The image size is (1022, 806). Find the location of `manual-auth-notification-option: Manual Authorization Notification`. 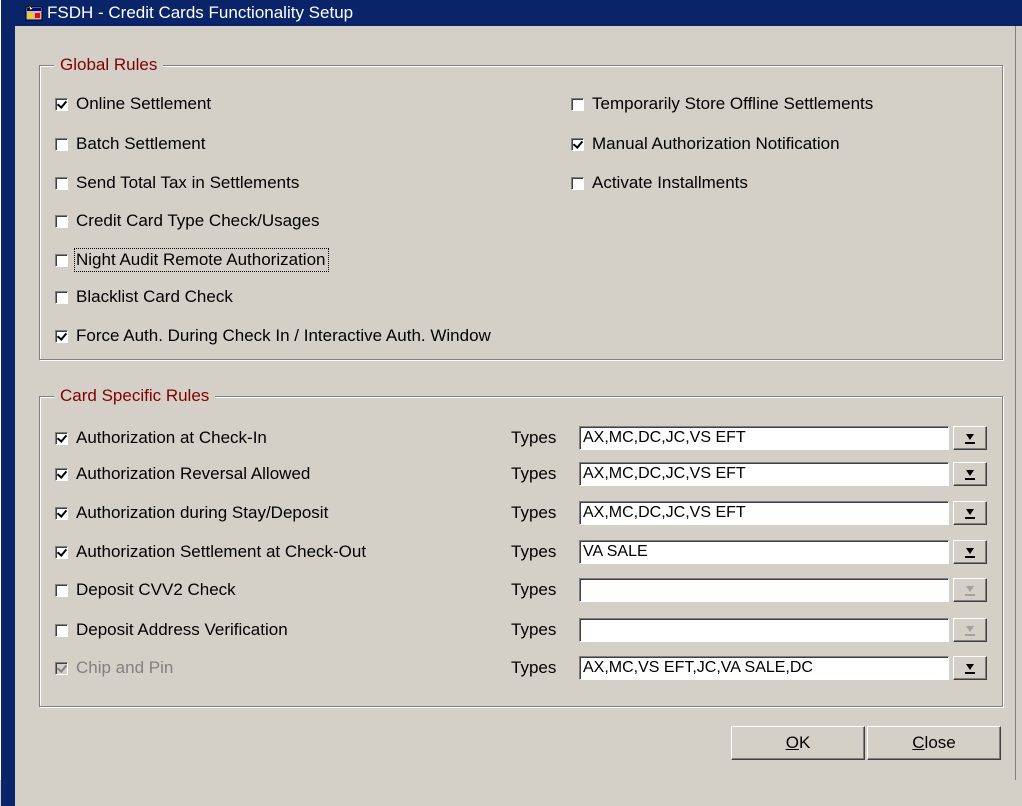

manual-auth-notification-option: Manual Authorization Notification is located at coordinates (705, 144).